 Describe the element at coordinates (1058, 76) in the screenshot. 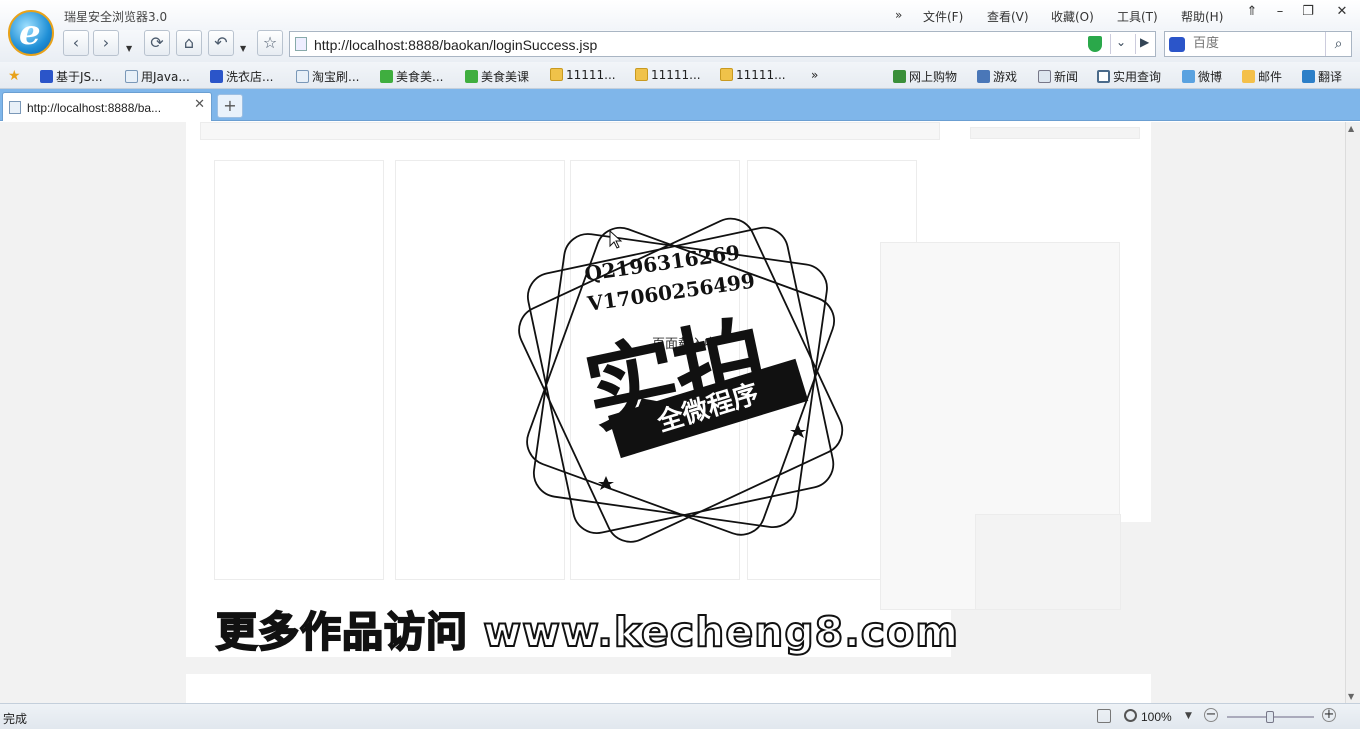

I see `quick-link-news: 新闻` at that location.